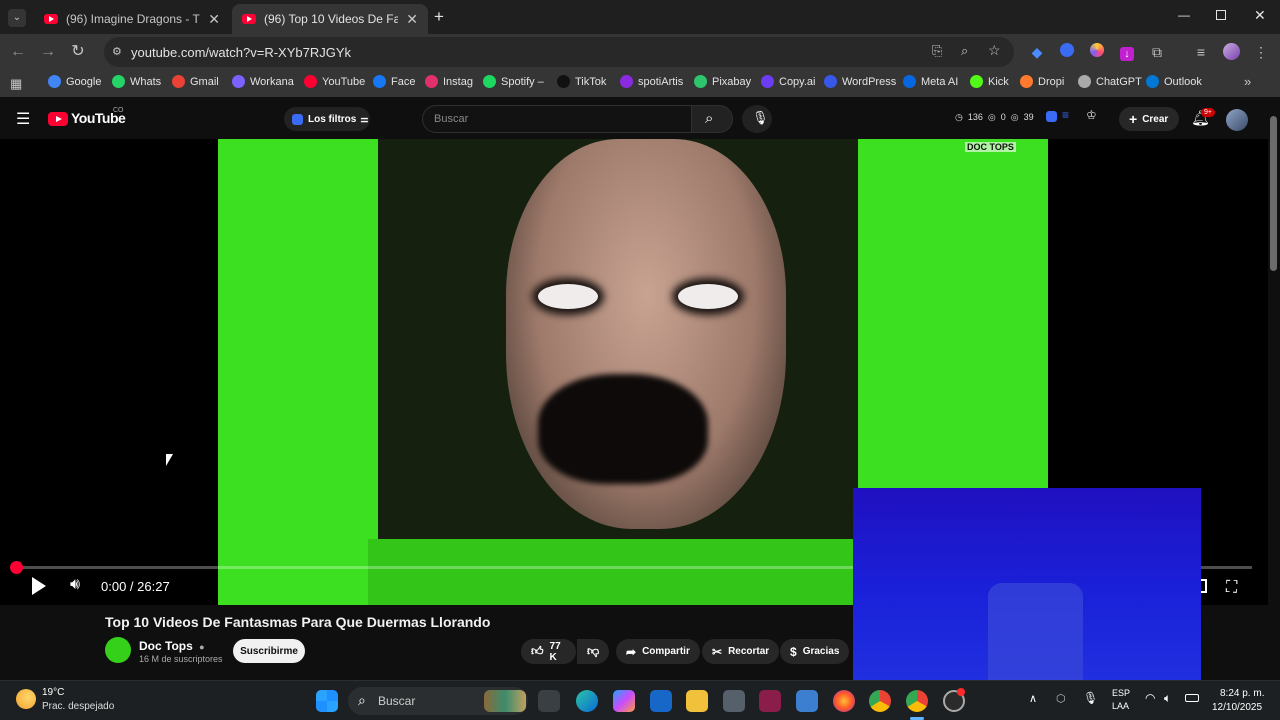 The width and height of the screenshot is (1280, 720). What do you see at coordinates (394, 81) in the screenshot?
I see `bookmark-item: Face` at bounding box center [394, 81].